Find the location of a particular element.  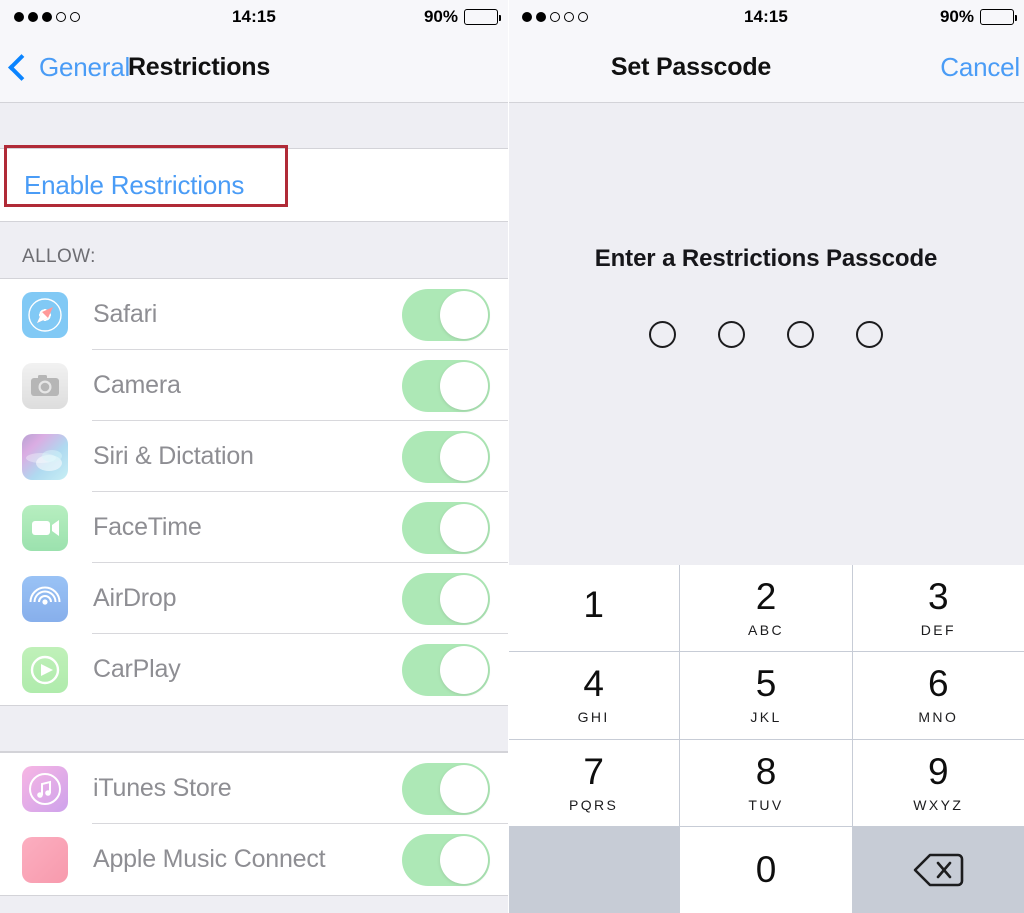

key-number: 3 is located at coordinates (938, 597).